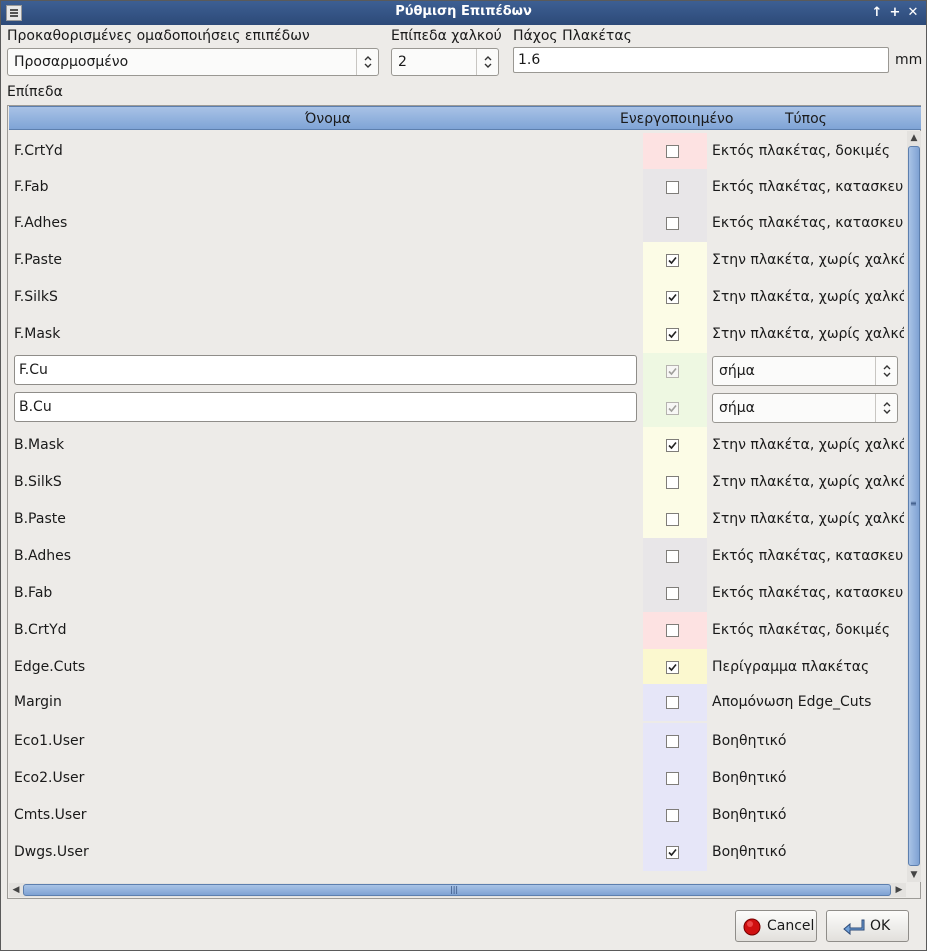 This screenshot has width=927, height=951. I want to click on layer-name: B.SilkS, so click(38, 482).